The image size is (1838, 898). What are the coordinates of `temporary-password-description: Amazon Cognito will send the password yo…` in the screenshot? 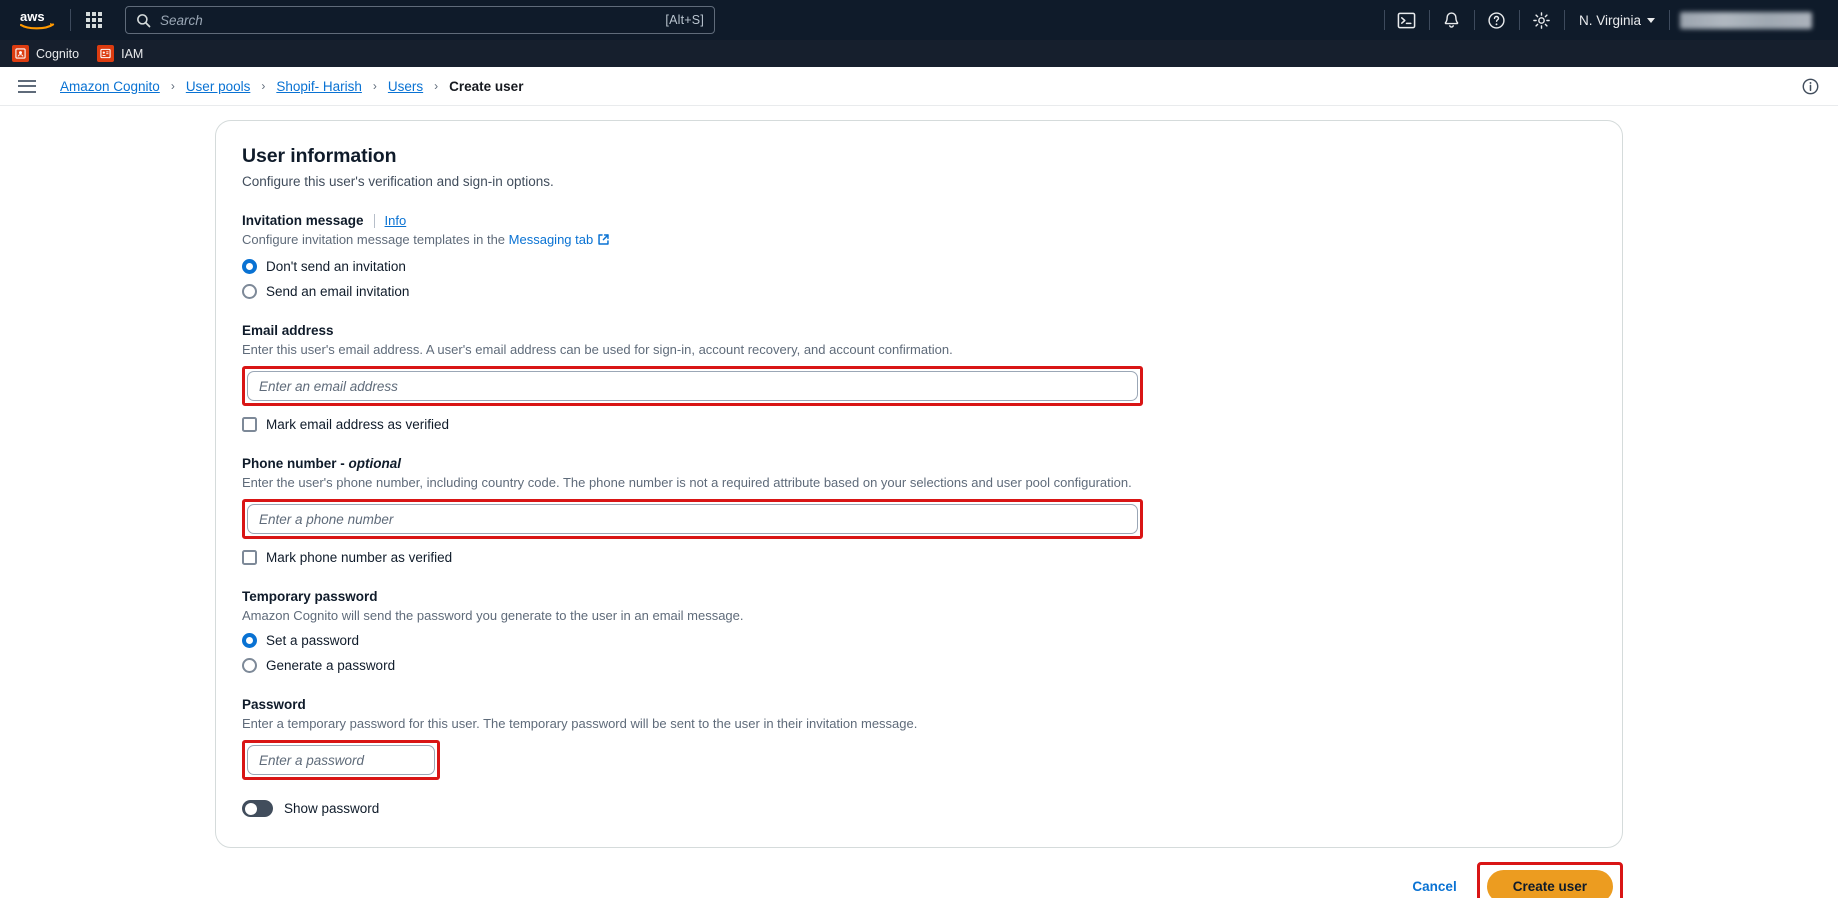 It's located at (493, 615).